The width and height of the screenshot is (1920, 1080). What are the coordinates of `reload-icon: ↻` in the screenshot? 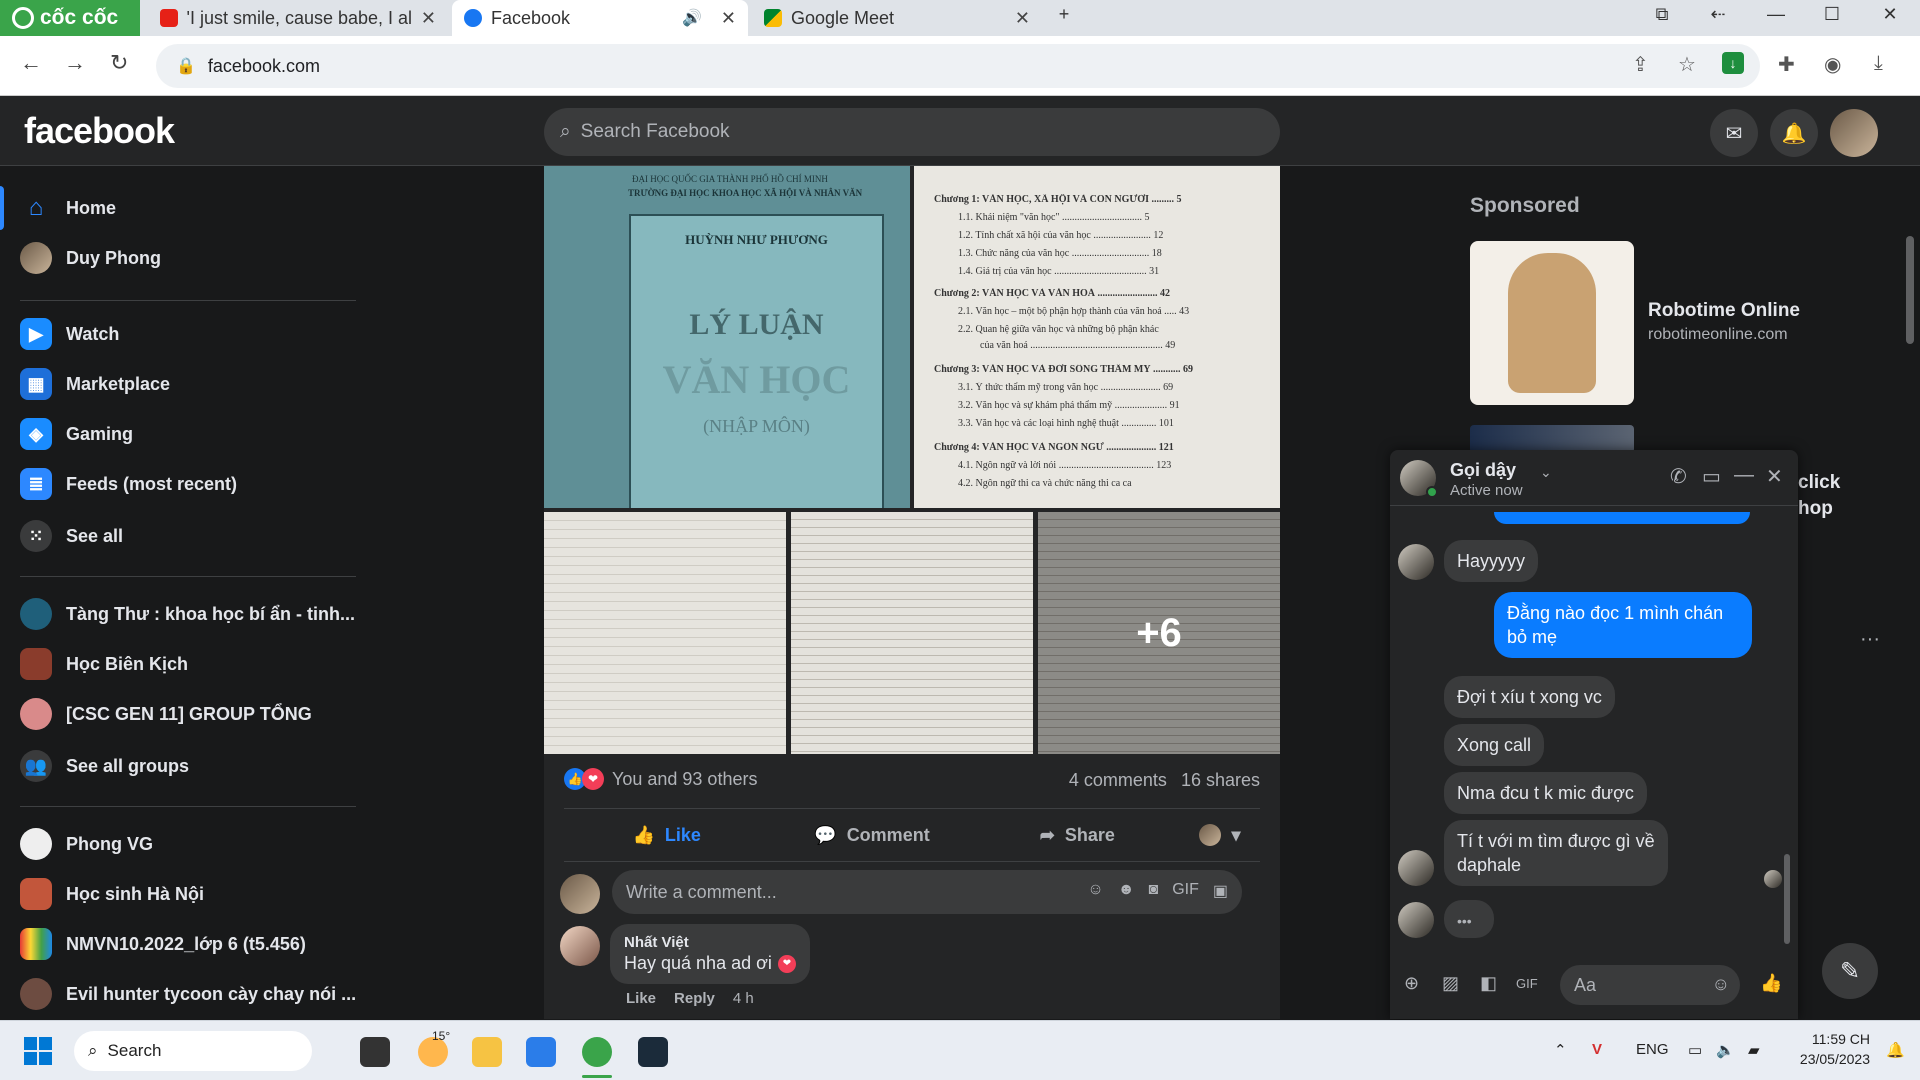 It's located at (119, 63).